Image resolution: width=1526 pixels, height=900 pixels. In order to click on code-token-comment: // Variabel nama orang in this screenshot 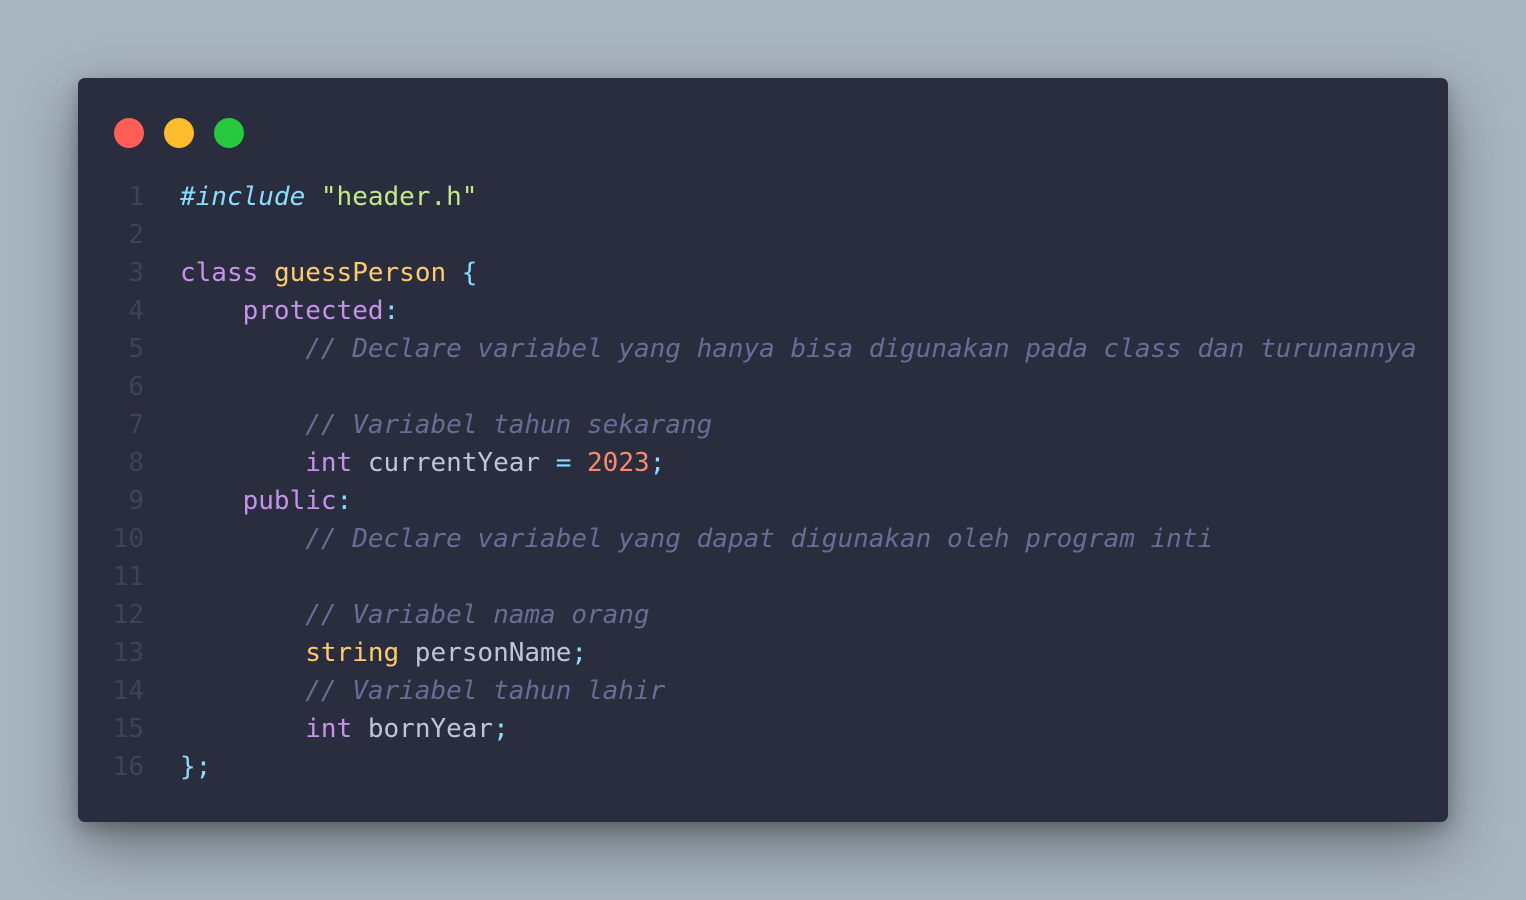, I will do `click(477, 615)`.